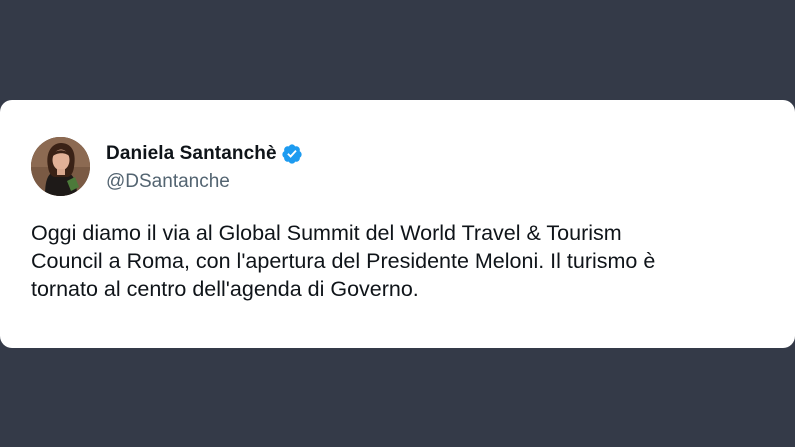 Image resolution: width=795 pixels, height=447 pixels. I want to click on avatar-photo, so click(60, 166).